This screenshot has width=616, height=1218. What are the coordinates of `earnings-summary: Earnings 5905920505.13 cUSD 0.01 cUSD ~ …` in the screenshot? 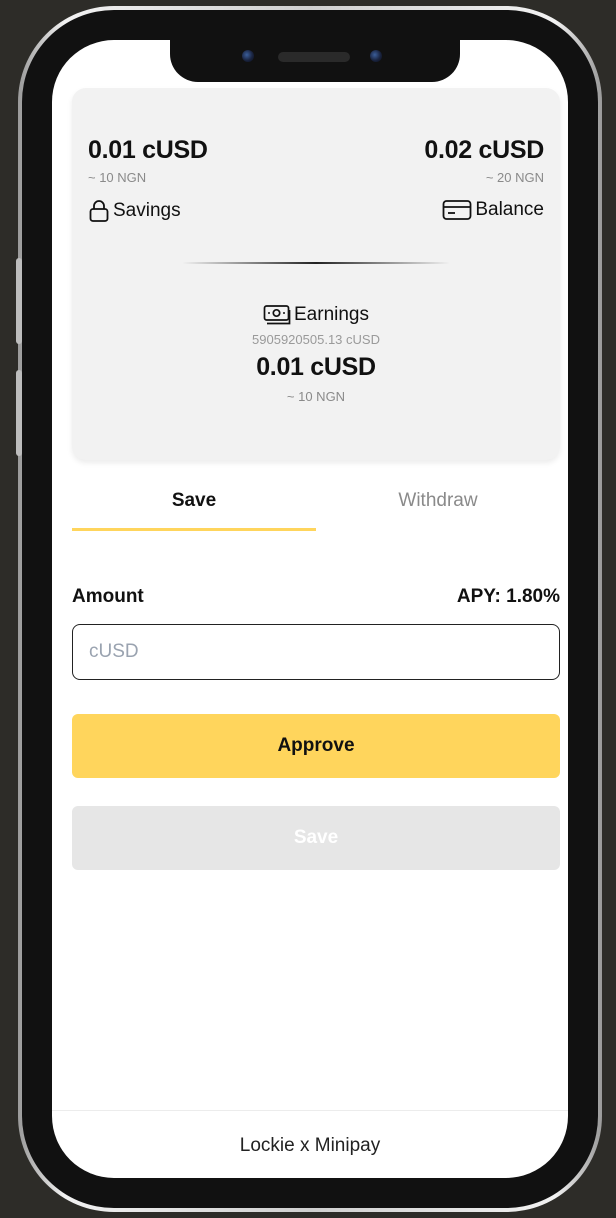 It's located at (316, 354).